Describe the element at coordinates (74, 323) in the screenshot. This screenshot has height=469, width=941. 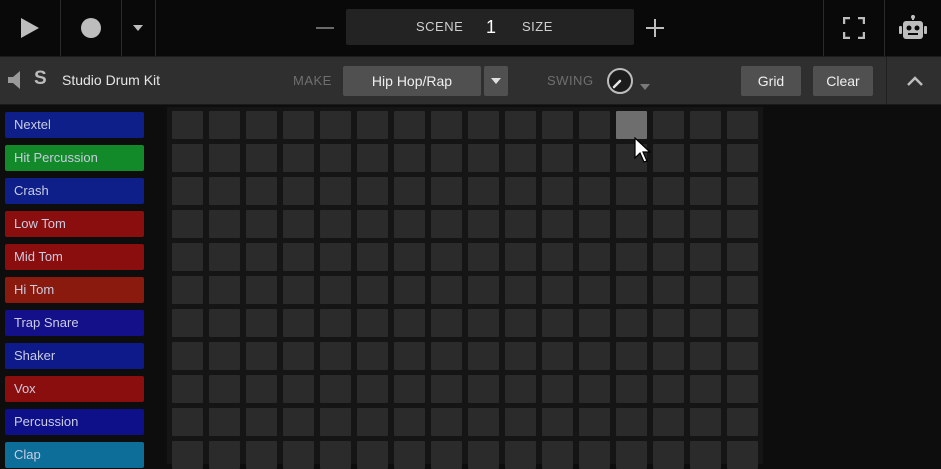
I see `drum-track-button: Trap Snare` at that location.